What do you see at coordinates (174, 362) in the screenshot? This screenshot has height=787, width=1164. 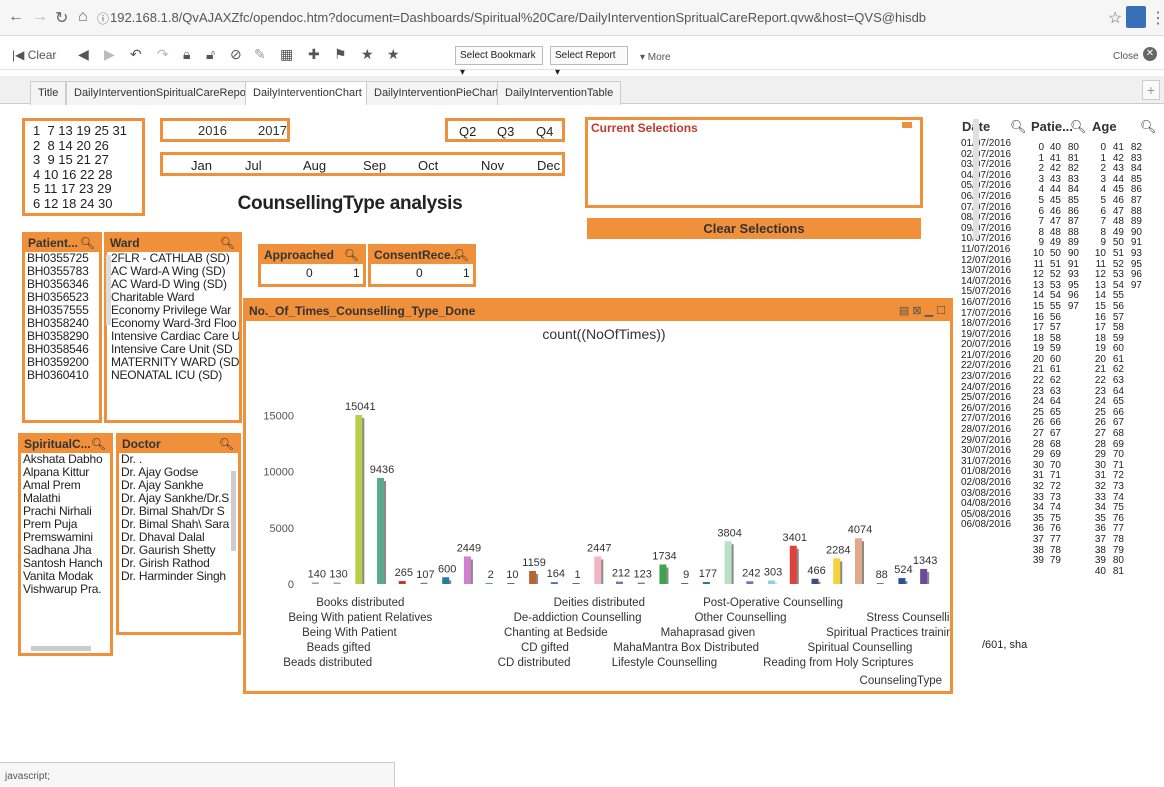 I see `ward-item: MATERNITY WARD (SD` at bounding box center [174, 362].